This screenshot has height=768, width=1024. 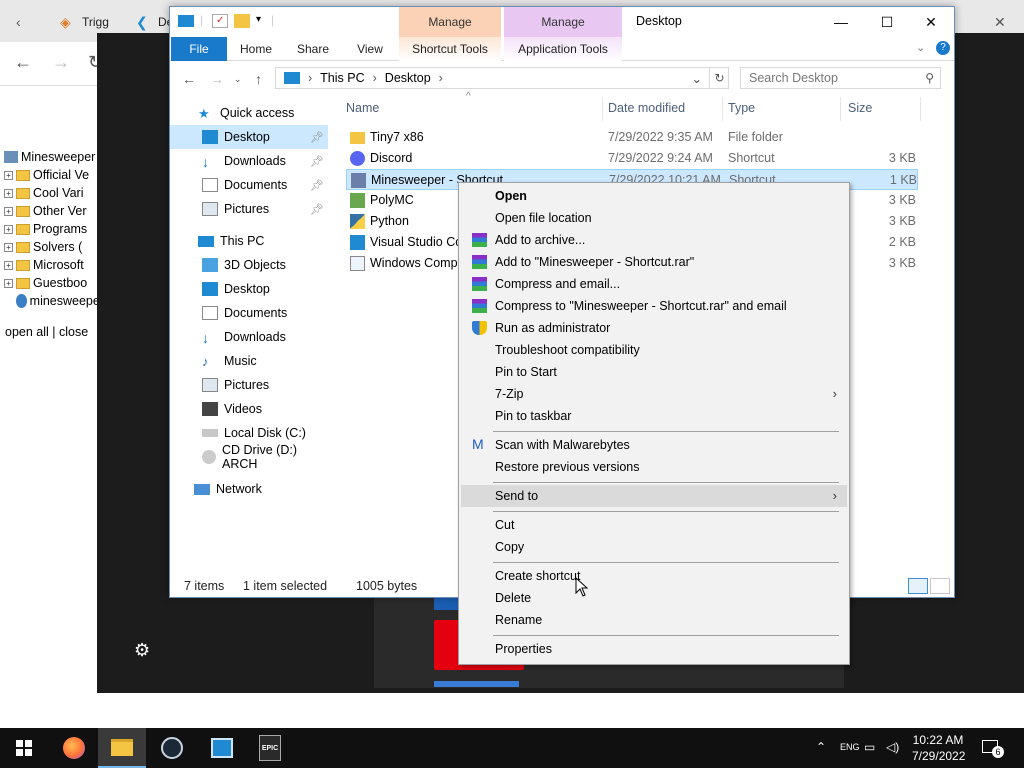 I want to click on expand-ribbon-icon: ⌄, so click(x=920, y=47).